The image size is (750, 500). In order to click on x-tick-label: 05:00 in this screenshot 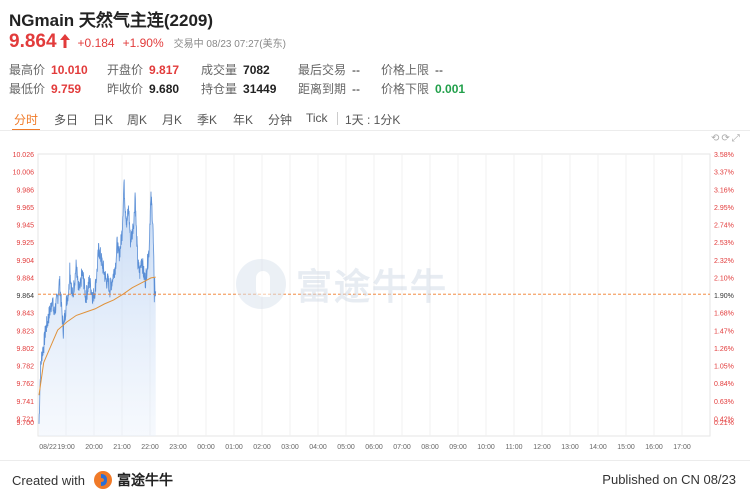, I will do `click(346, 447)`.